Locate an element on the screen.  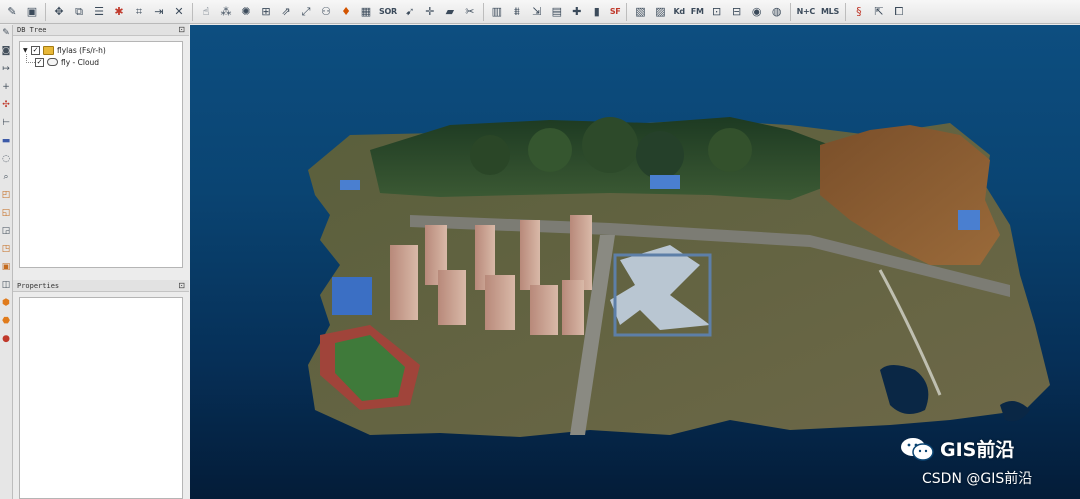
sf-button: SF is located at coordinates (615, 12).